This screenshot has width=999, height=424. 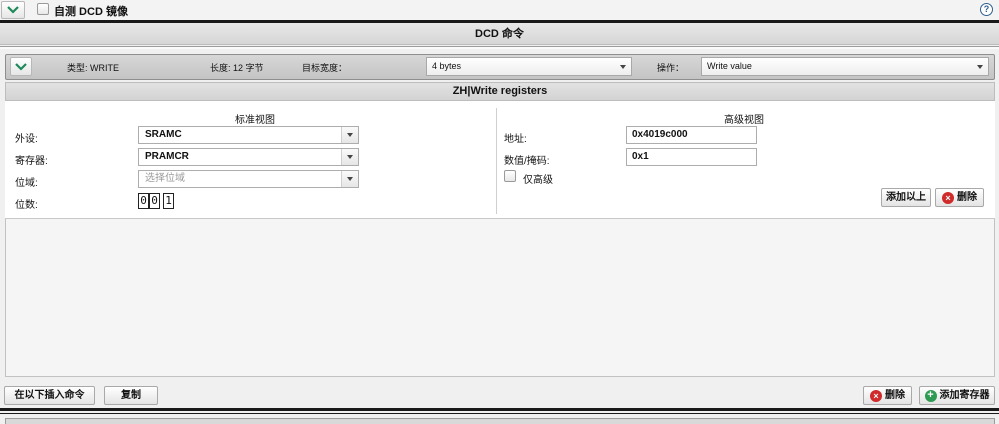 What do you see at coordinates (325, 68) in the screenshot?
I see `target-width-label: 目标宽度：` at bounding box center [325, 68].